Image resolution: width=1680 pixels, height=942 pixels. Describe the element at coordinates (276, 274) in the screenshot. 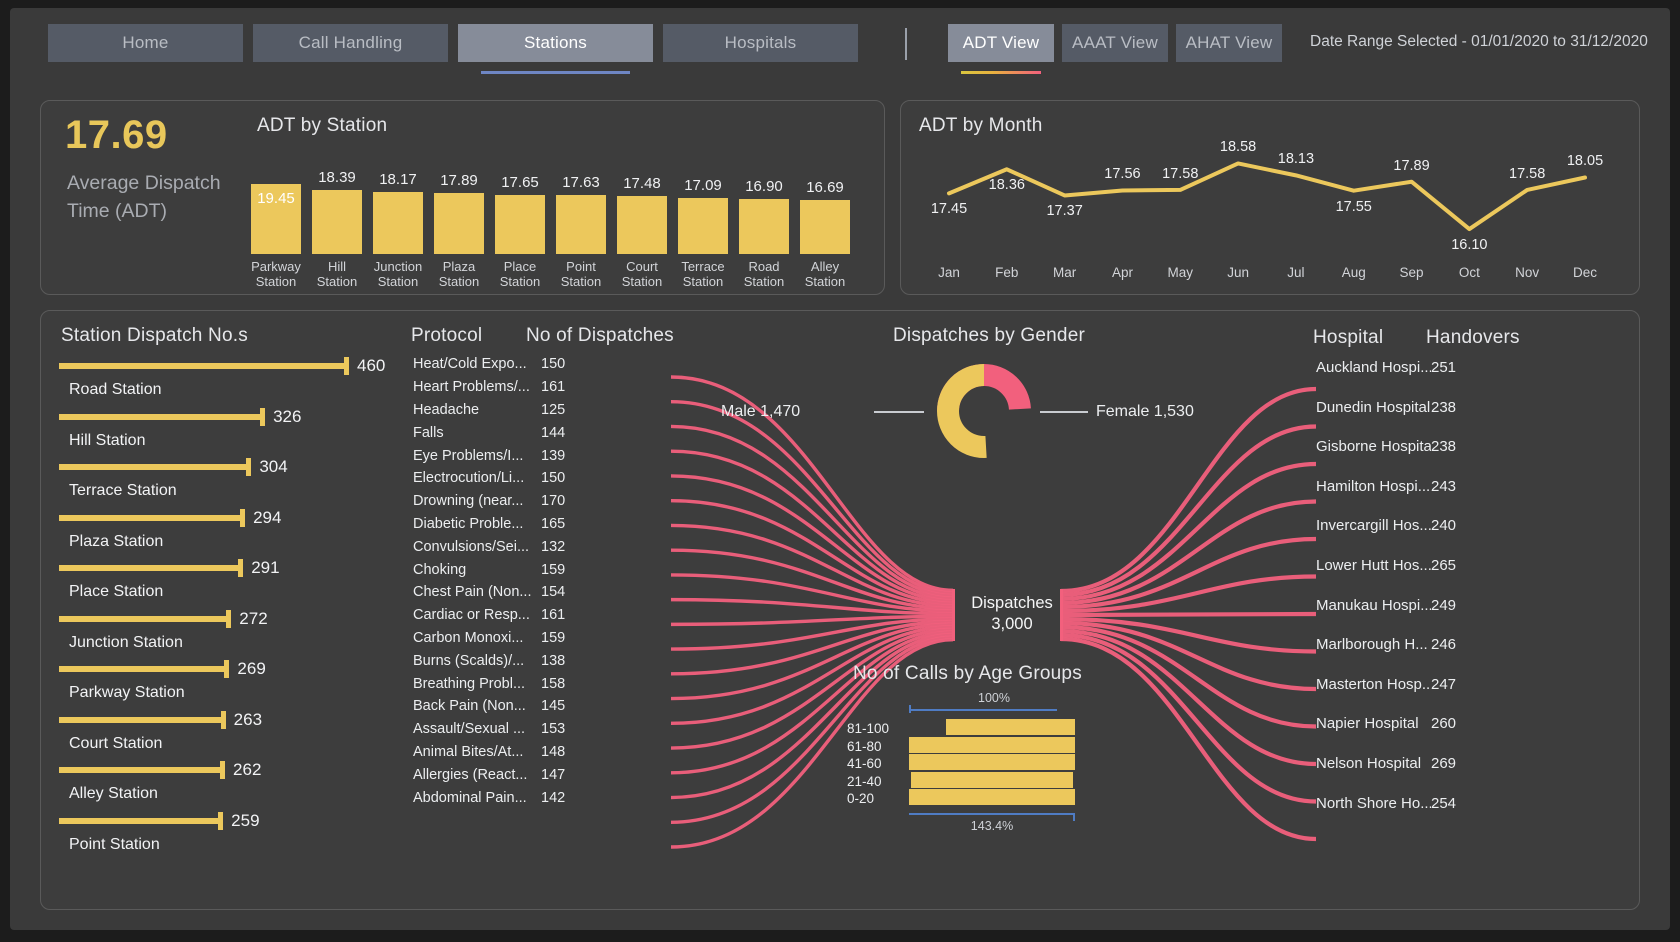

I see `adt-station-bar-label: Parkway Station` at that location.